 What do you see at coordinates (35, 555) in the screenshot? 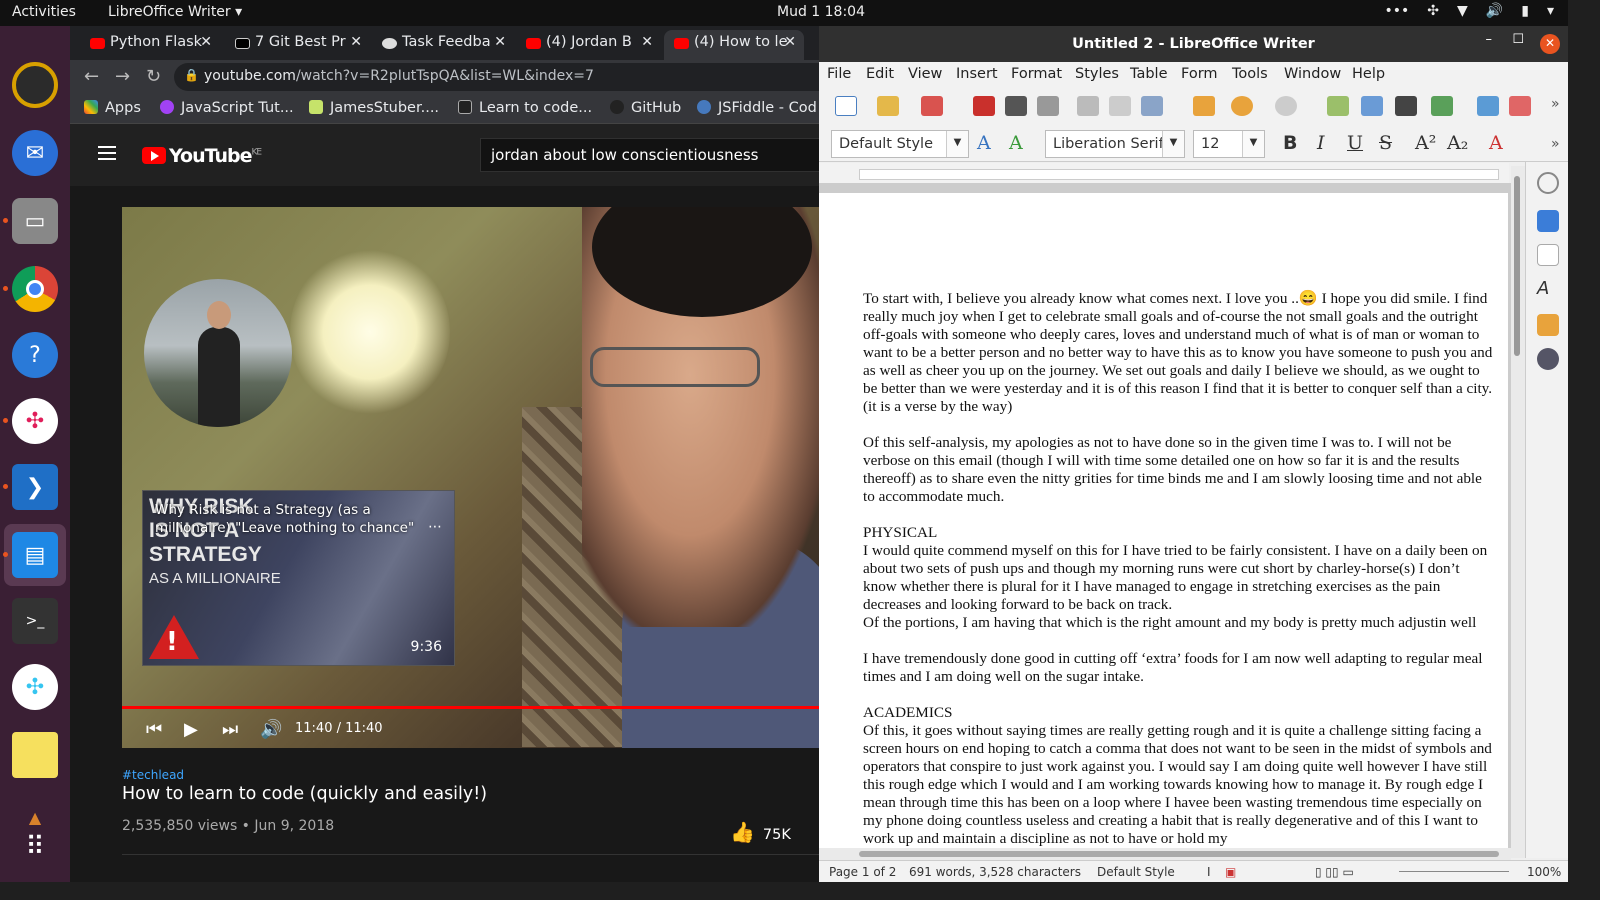
I see `libreoffice-writer-icon: ▤` at bounding box center [35, 555].